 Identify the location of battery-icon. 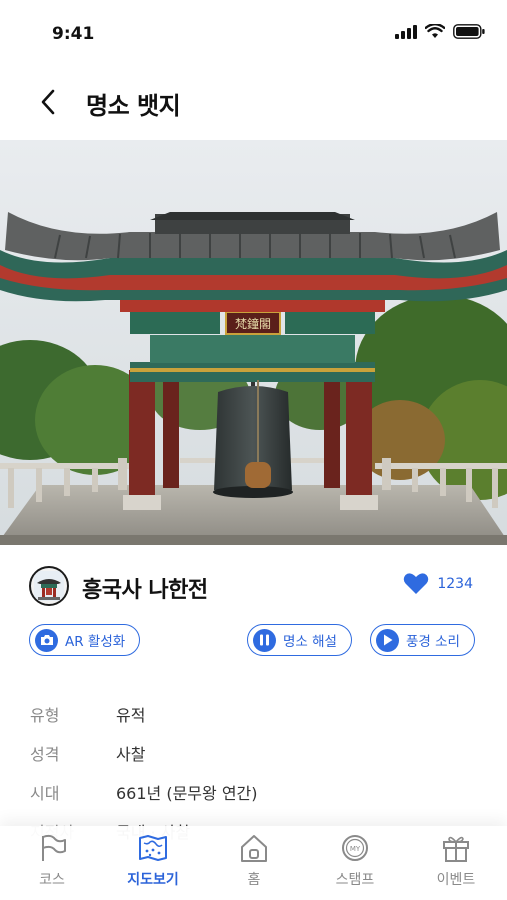
(469, 31).